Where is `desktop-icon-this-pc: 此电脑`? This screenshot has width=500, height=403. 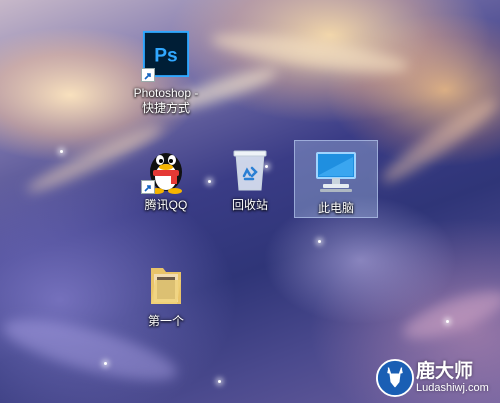
desktop-icon-this-pc: 此电脑 is located at coordinates (336, 179).